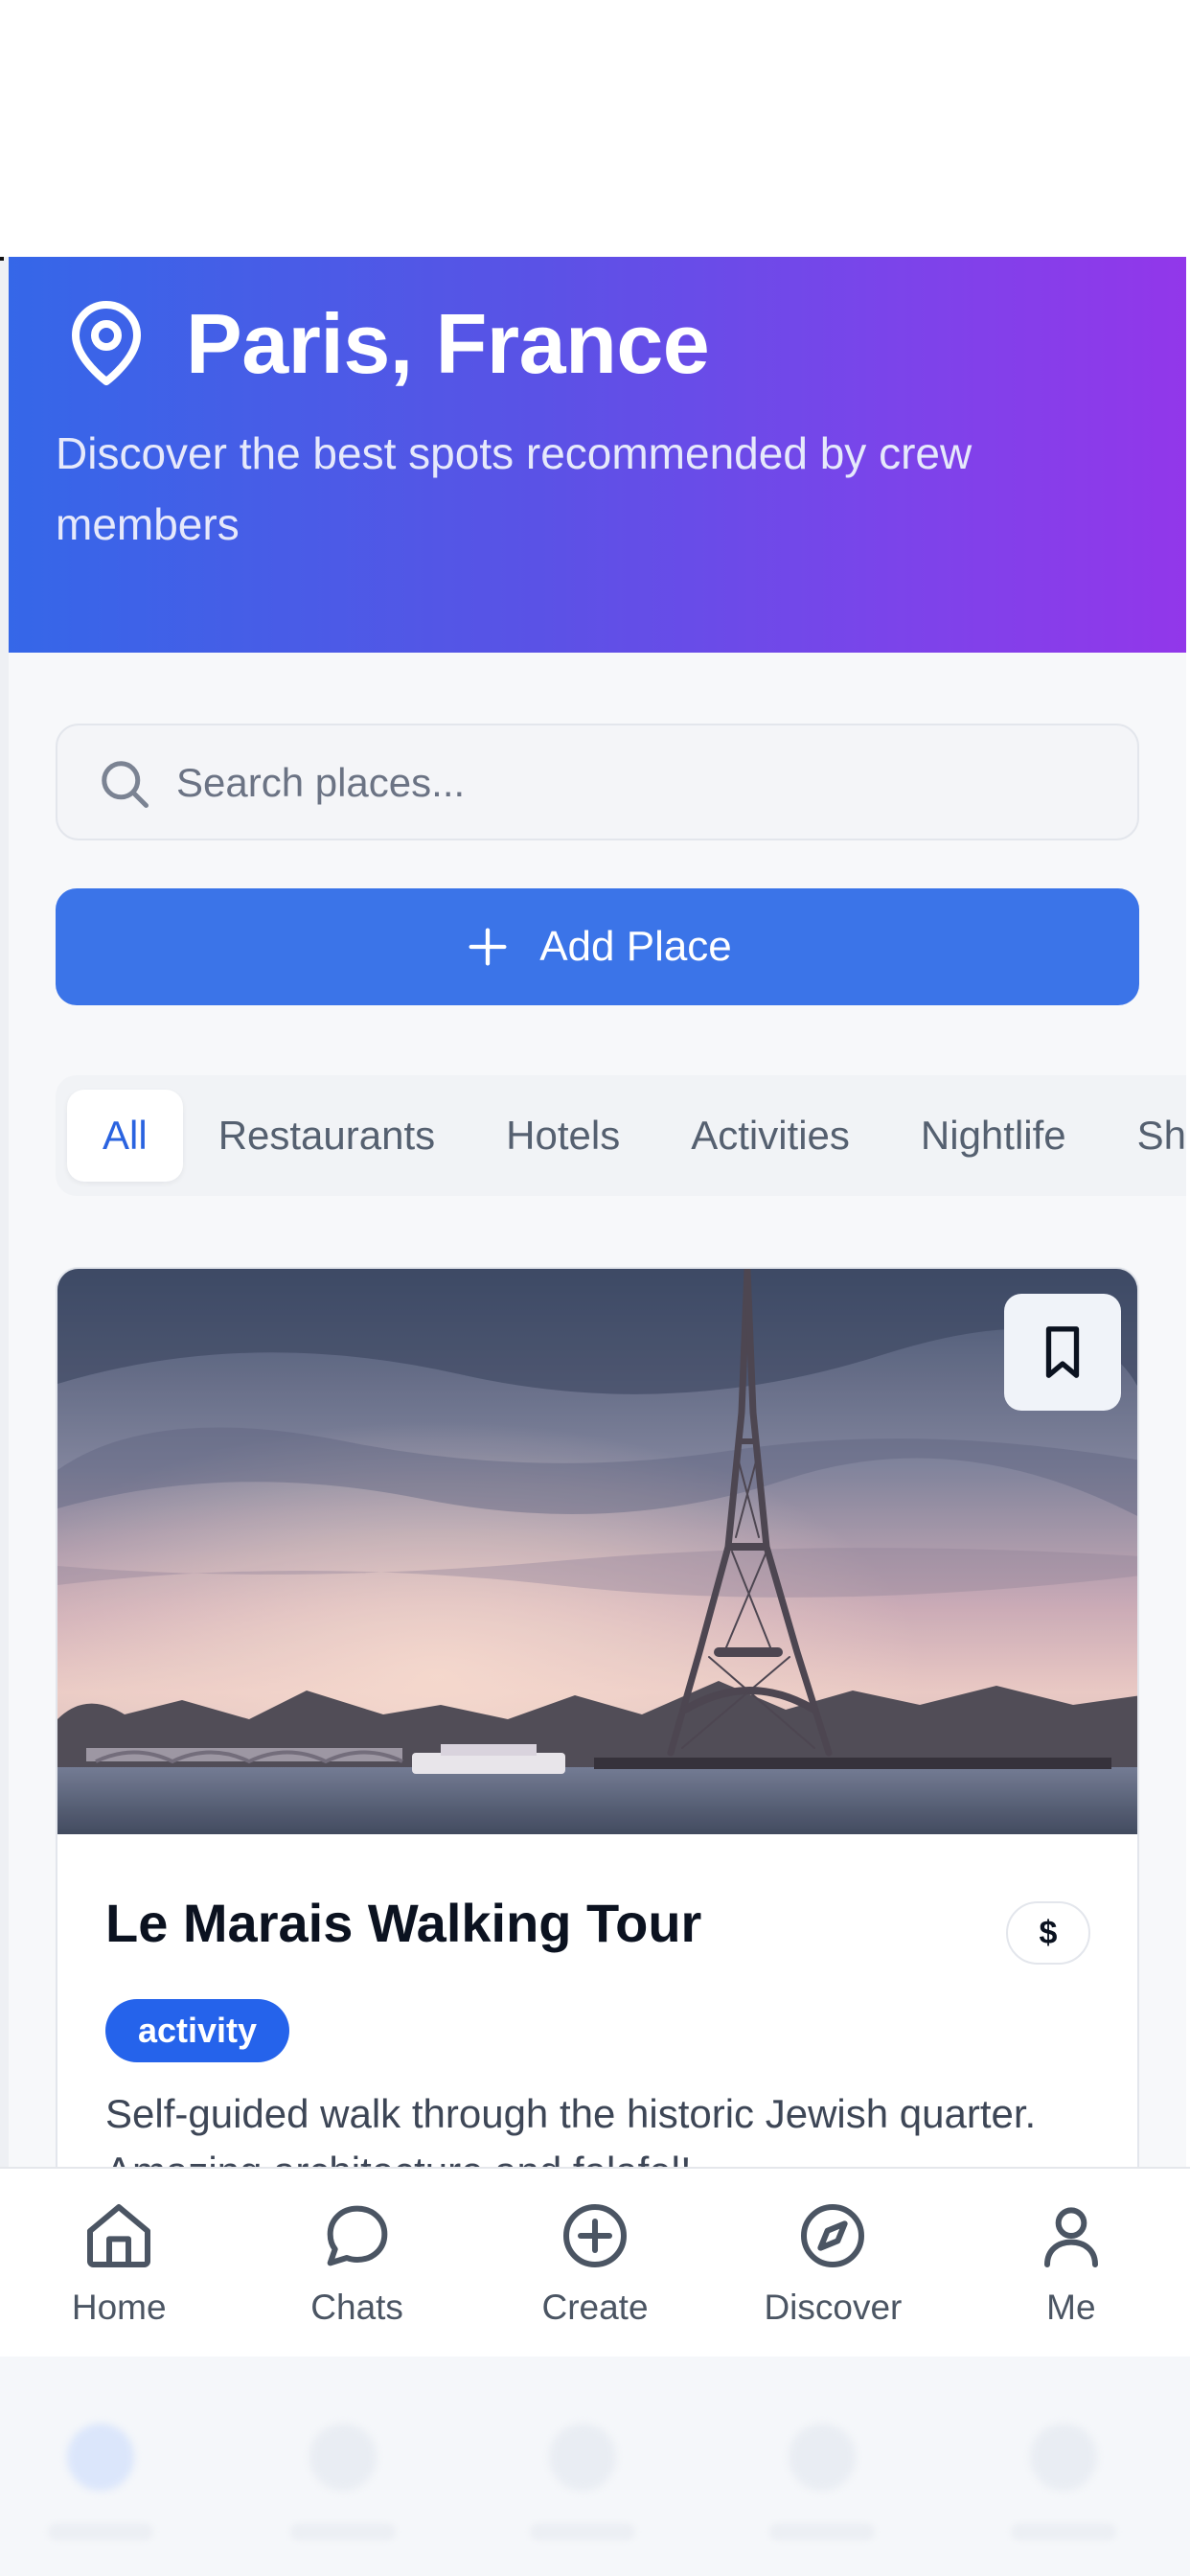 Image resolution: width=1190 pixels, height=2576 pixels. What do you see at coordinates (326, 1136) in the screenshot?
I see `tab-restaurants: Restaurants` at bounding box center [326, 1136].